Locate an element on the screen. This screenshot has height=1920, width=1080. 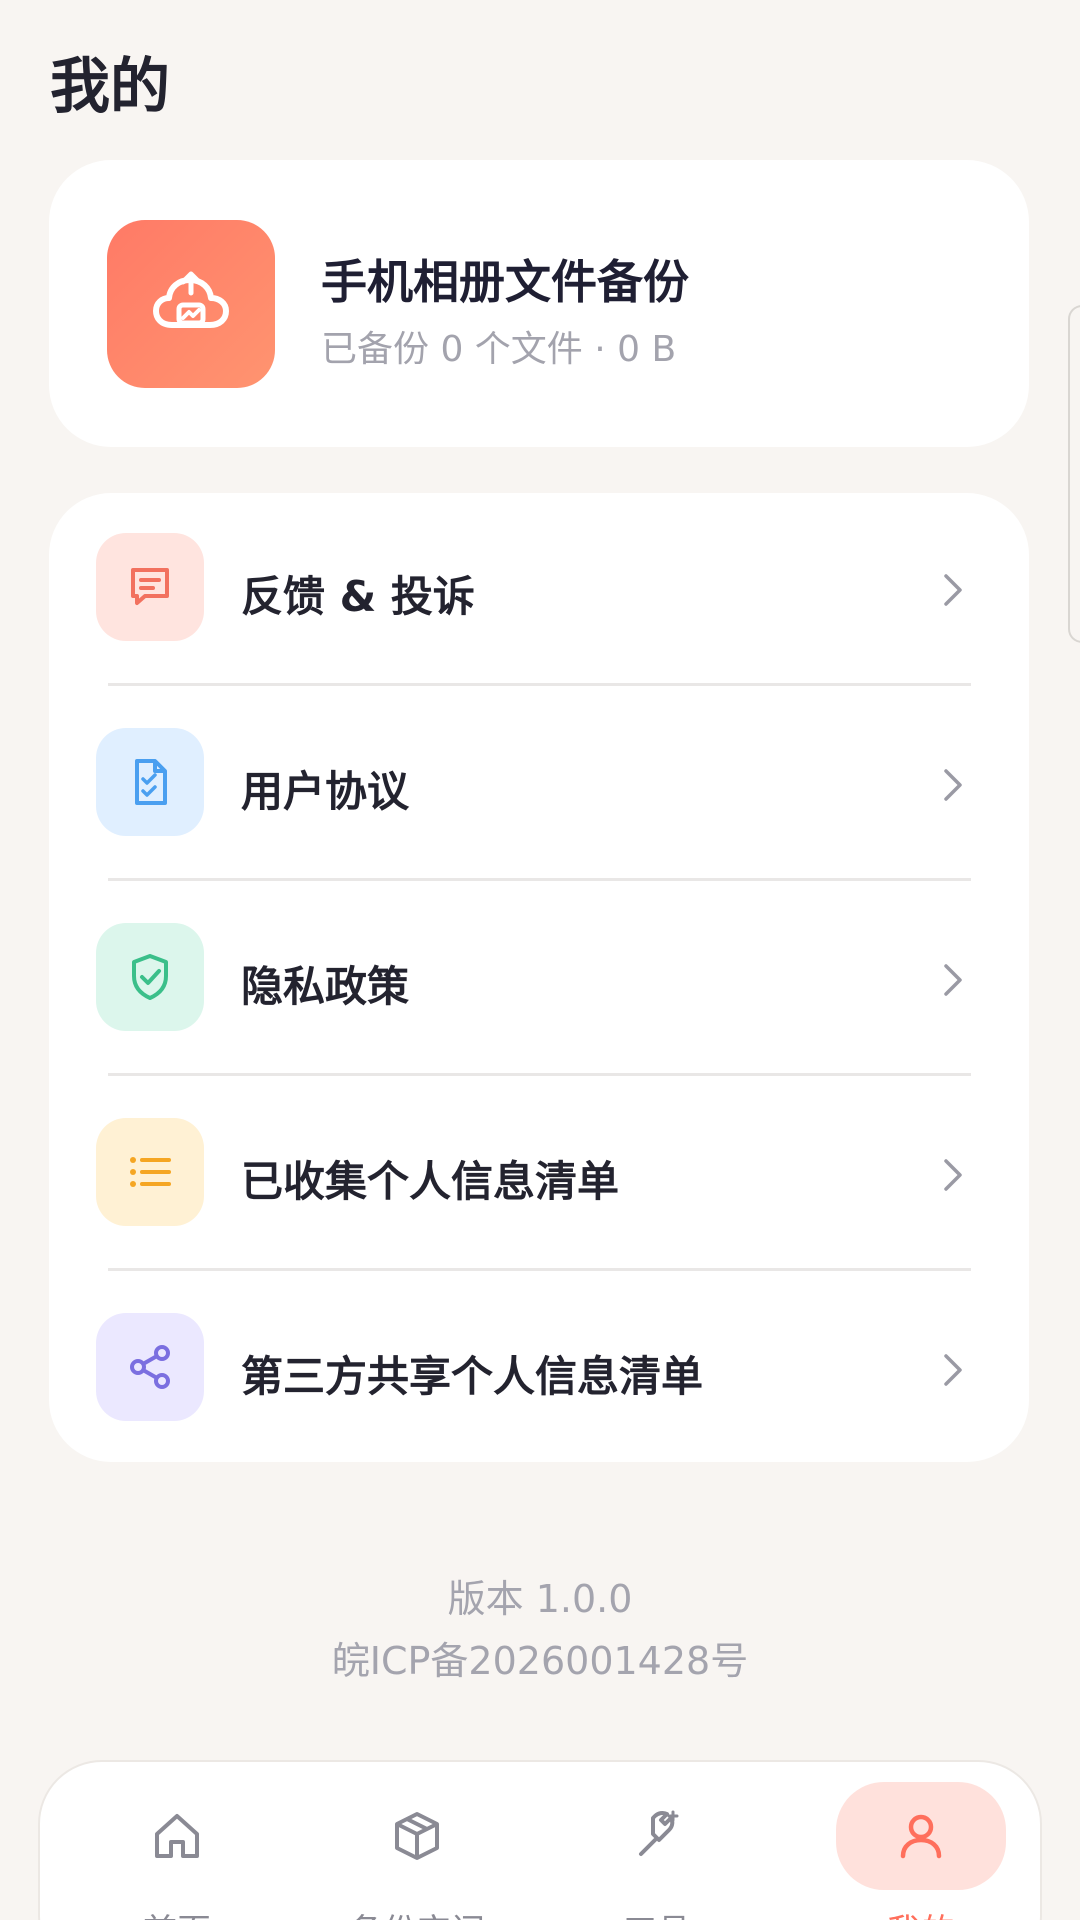
menu-item-user-agreement: 用户协议 is located at coordinates (539, 785).